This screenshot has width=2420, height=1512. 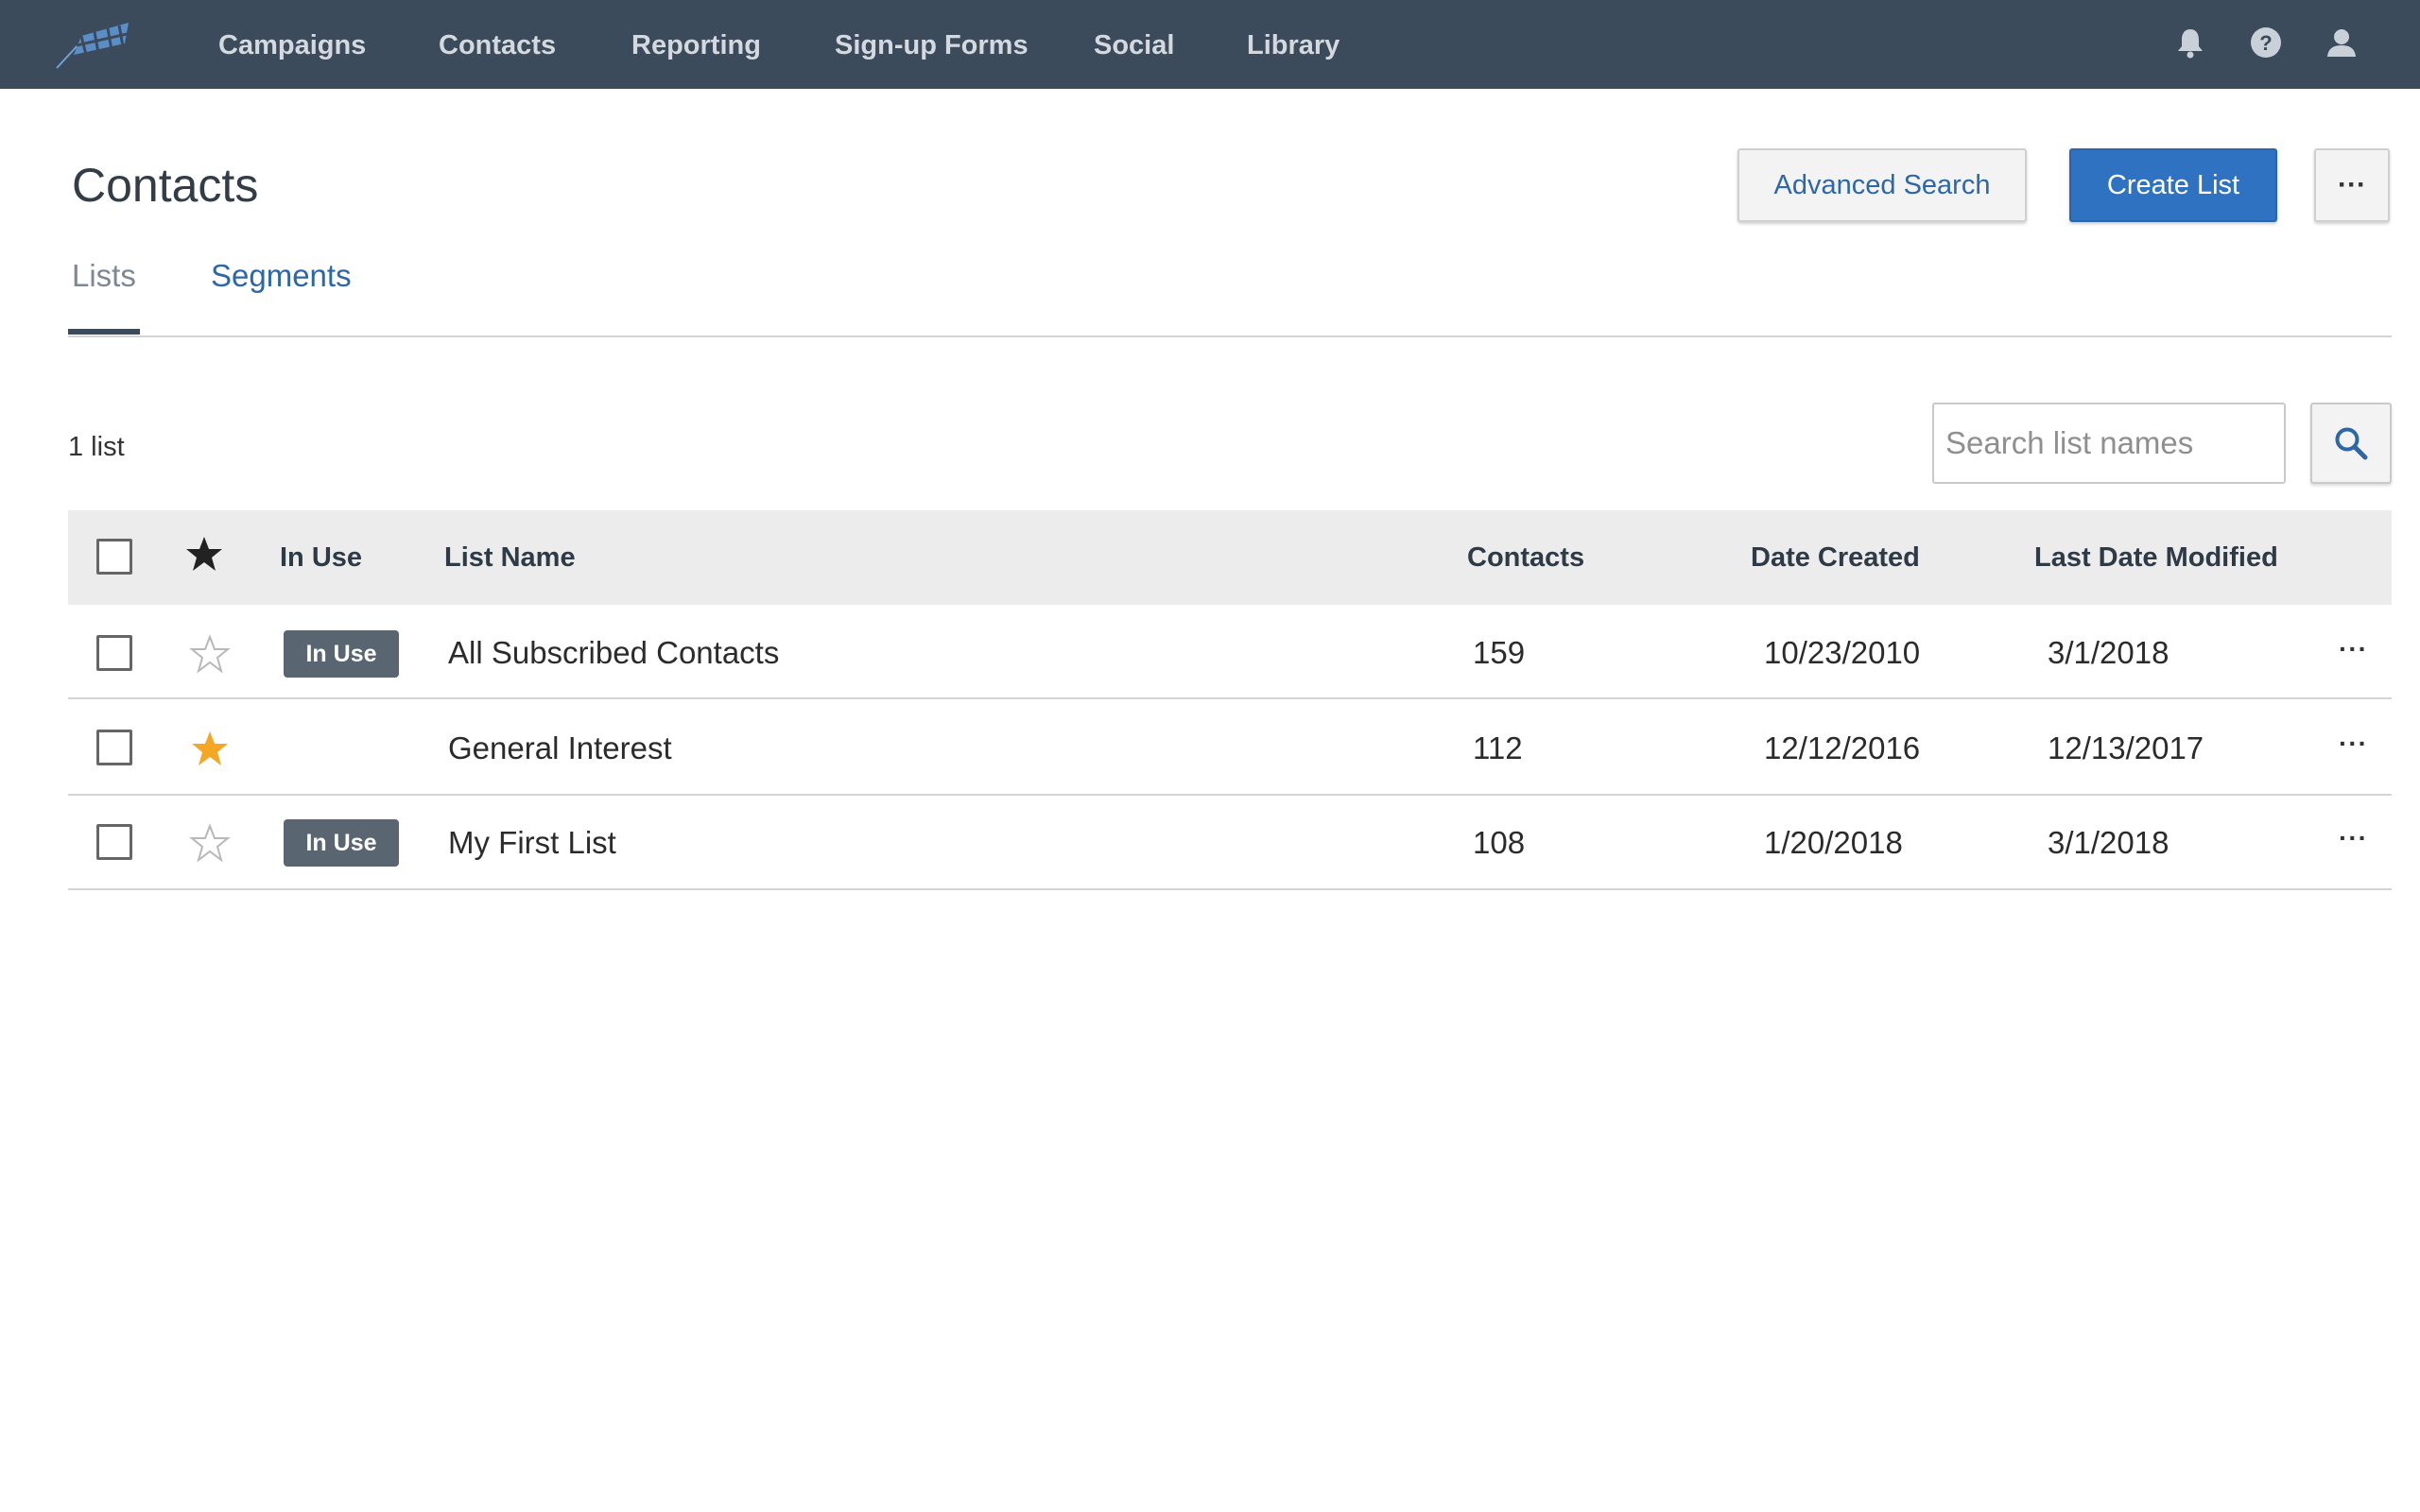 What do you see at coordinates (1230, 336) in the screenshot?
I see `tab-divider` at bounding box center [1230, 336].